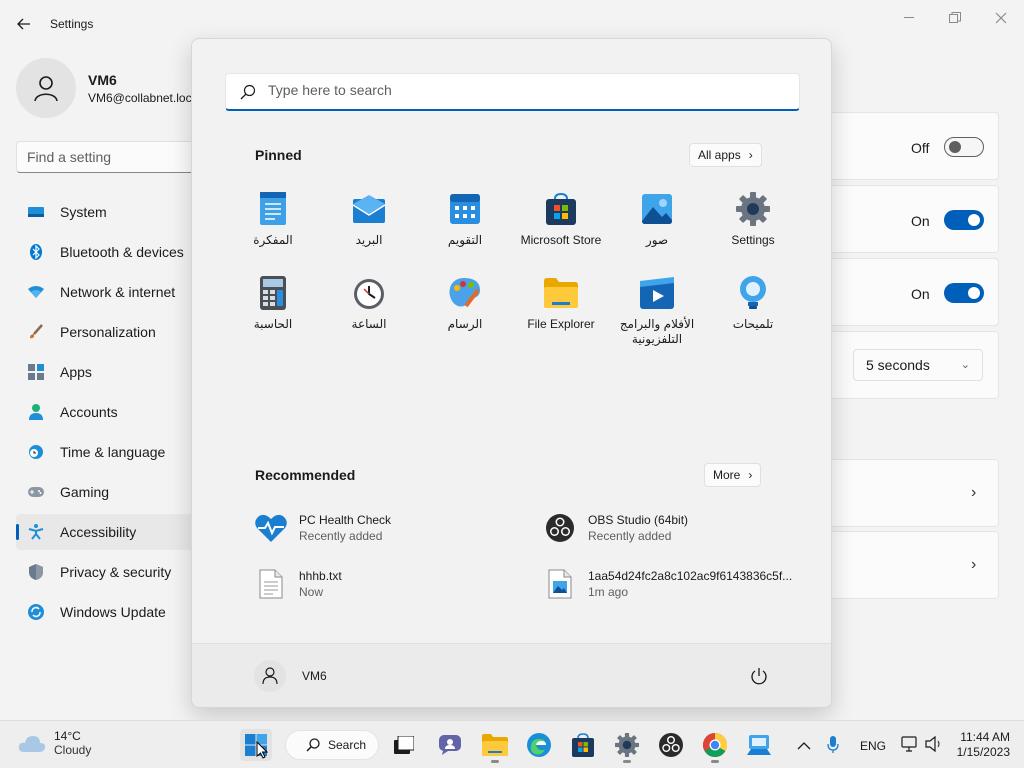  Describe the element at coordinates (36, 212) in the screenshot. I see `system-icon` at that location.